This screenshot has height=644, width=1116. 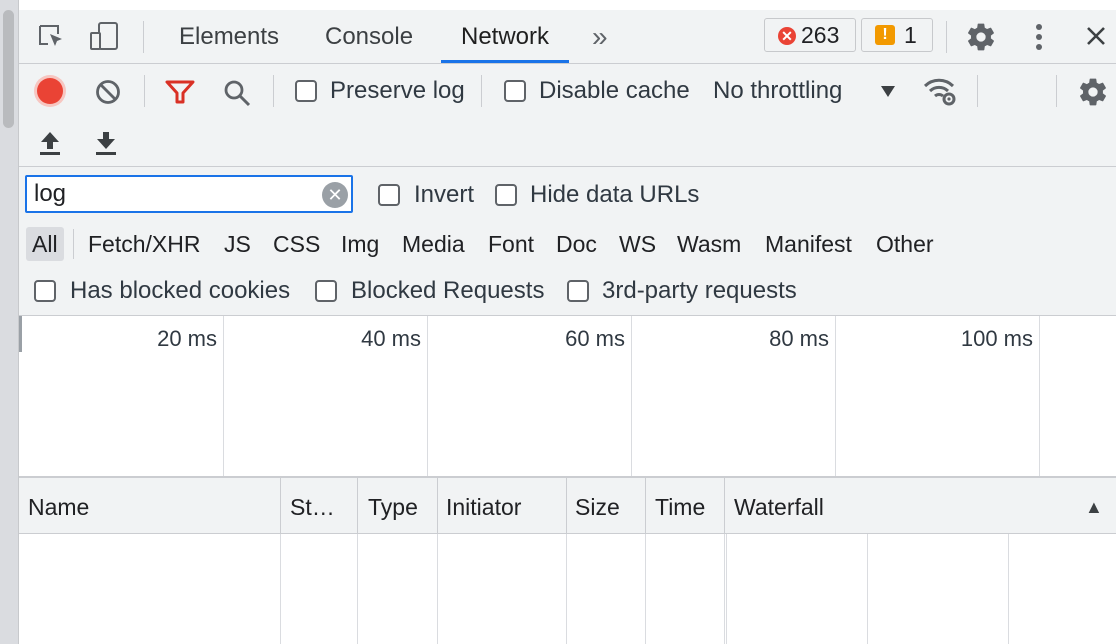 What do you see at coordinates (483, 505) in the screenshot?
I see `column-header-initiator: Initiator` at bounding box center [483, 505].